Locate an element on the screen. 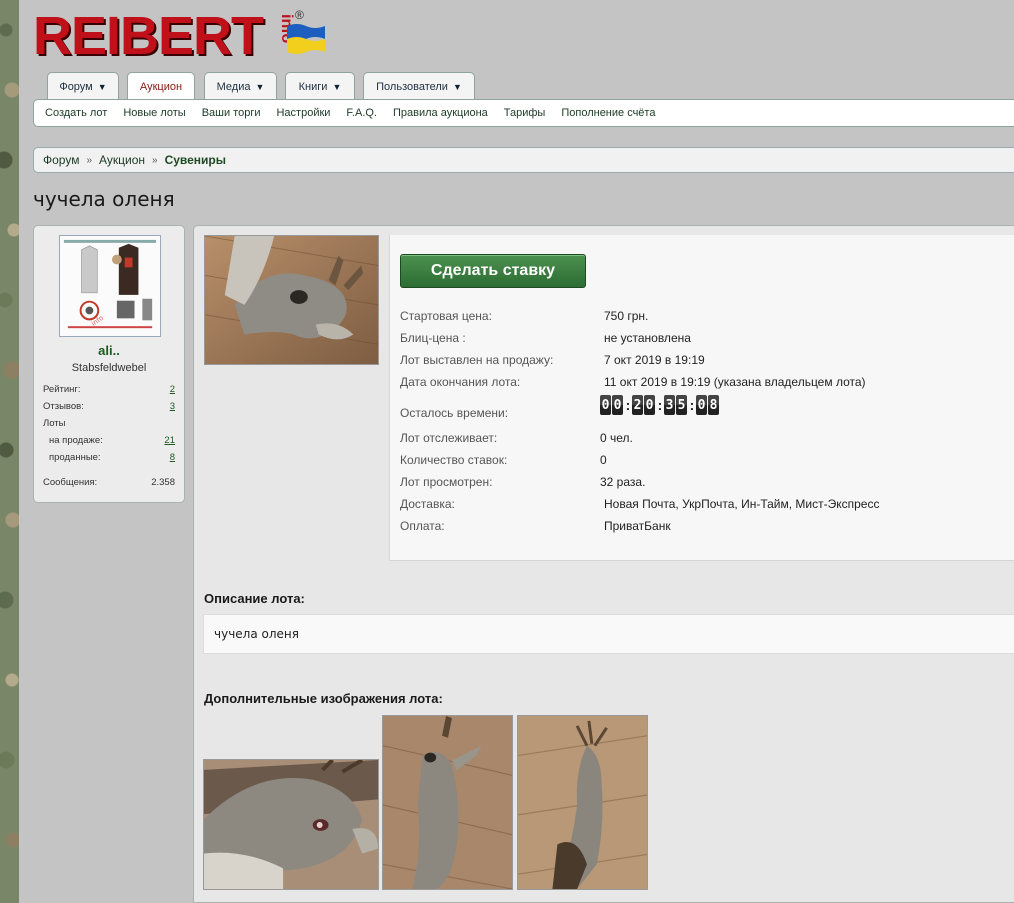  subnav-top-up: Пополнение счёта is located at coordinates (608, 113).